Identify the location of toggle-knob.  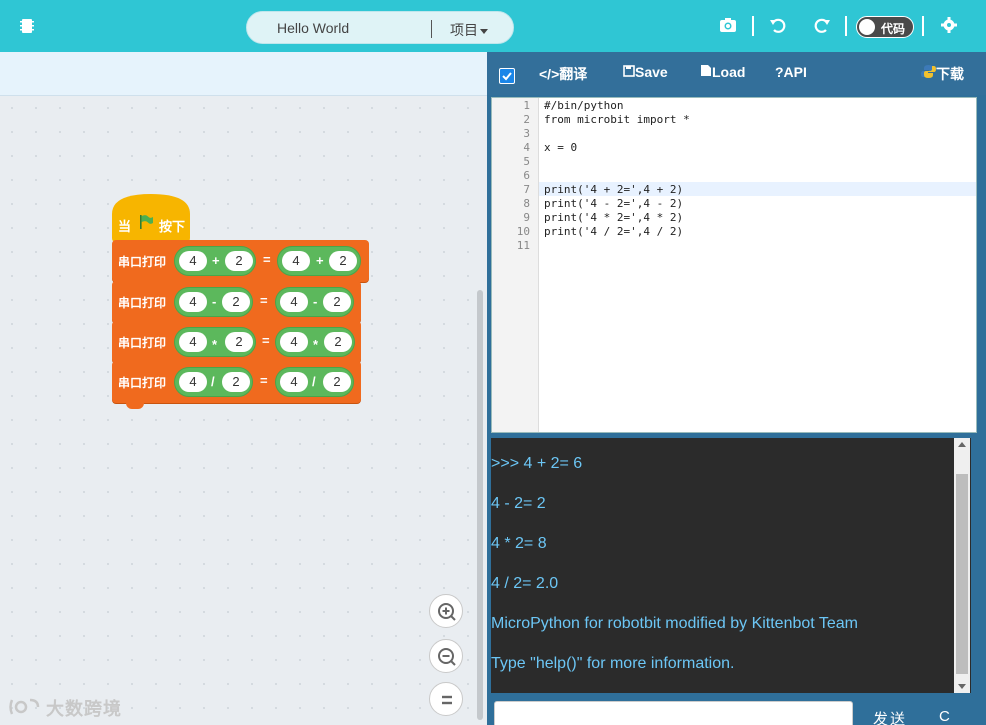
(867, 27).